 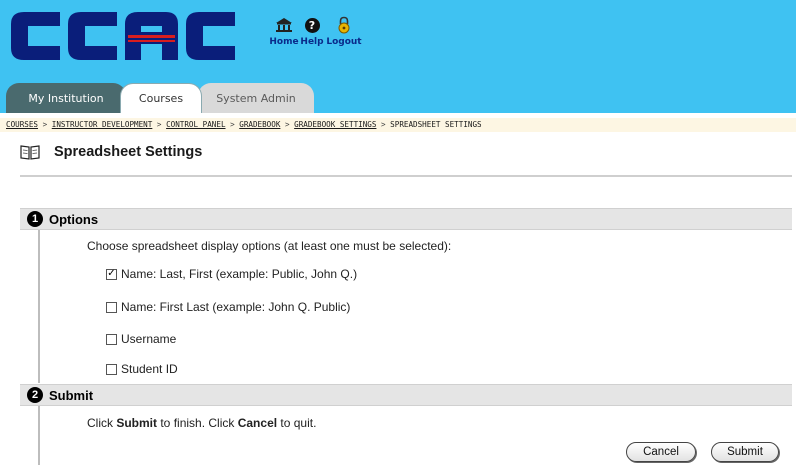 What do you see at coordinates (111, 274) in the screenshot?
I see `checkbox-name-last-first: ✓` at bounding box center [111, 274].